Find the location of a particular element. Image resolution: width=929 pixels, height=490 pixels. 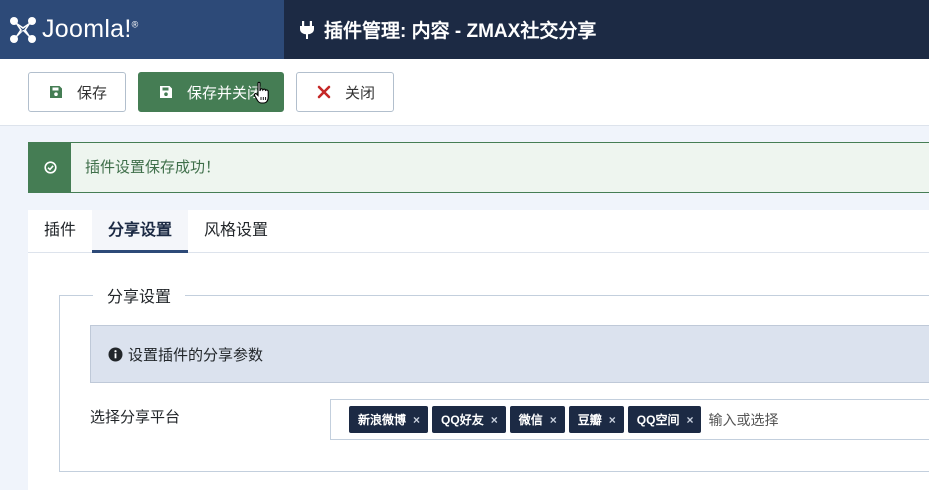

platform-field-label: 选择分享平台 is located at coordinates (135, 417).